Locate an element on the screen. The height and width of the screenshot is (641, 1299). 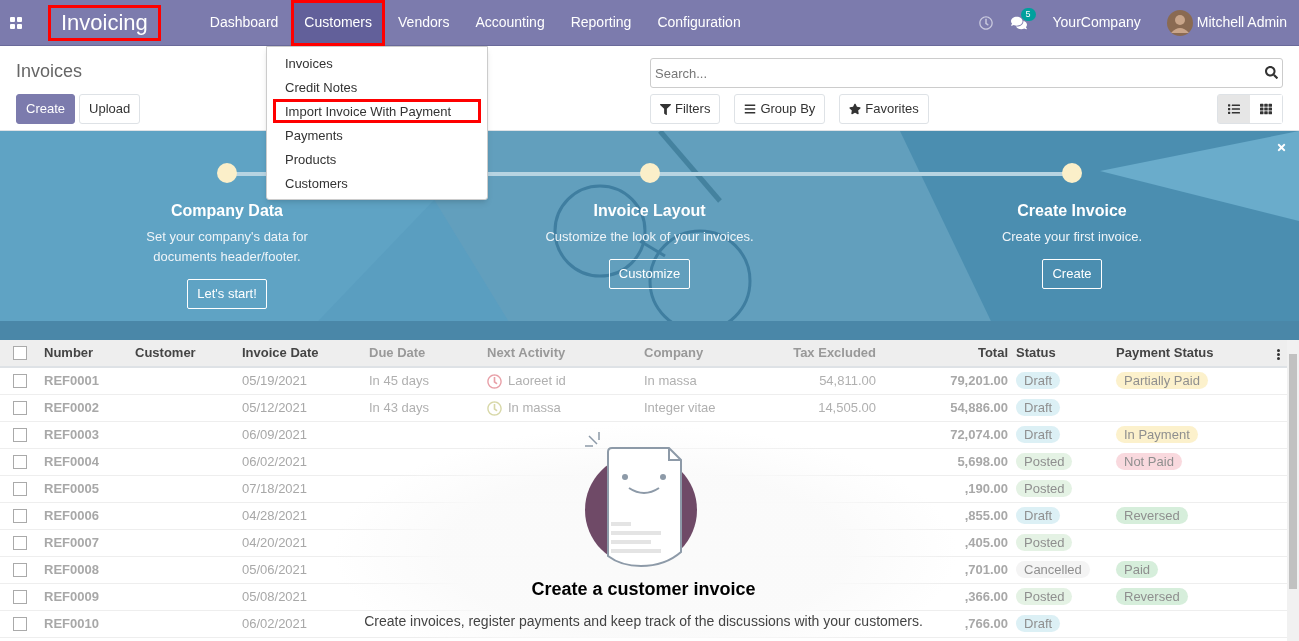
table-cell-text: Laoreet id is located at coordinates (537, 381).